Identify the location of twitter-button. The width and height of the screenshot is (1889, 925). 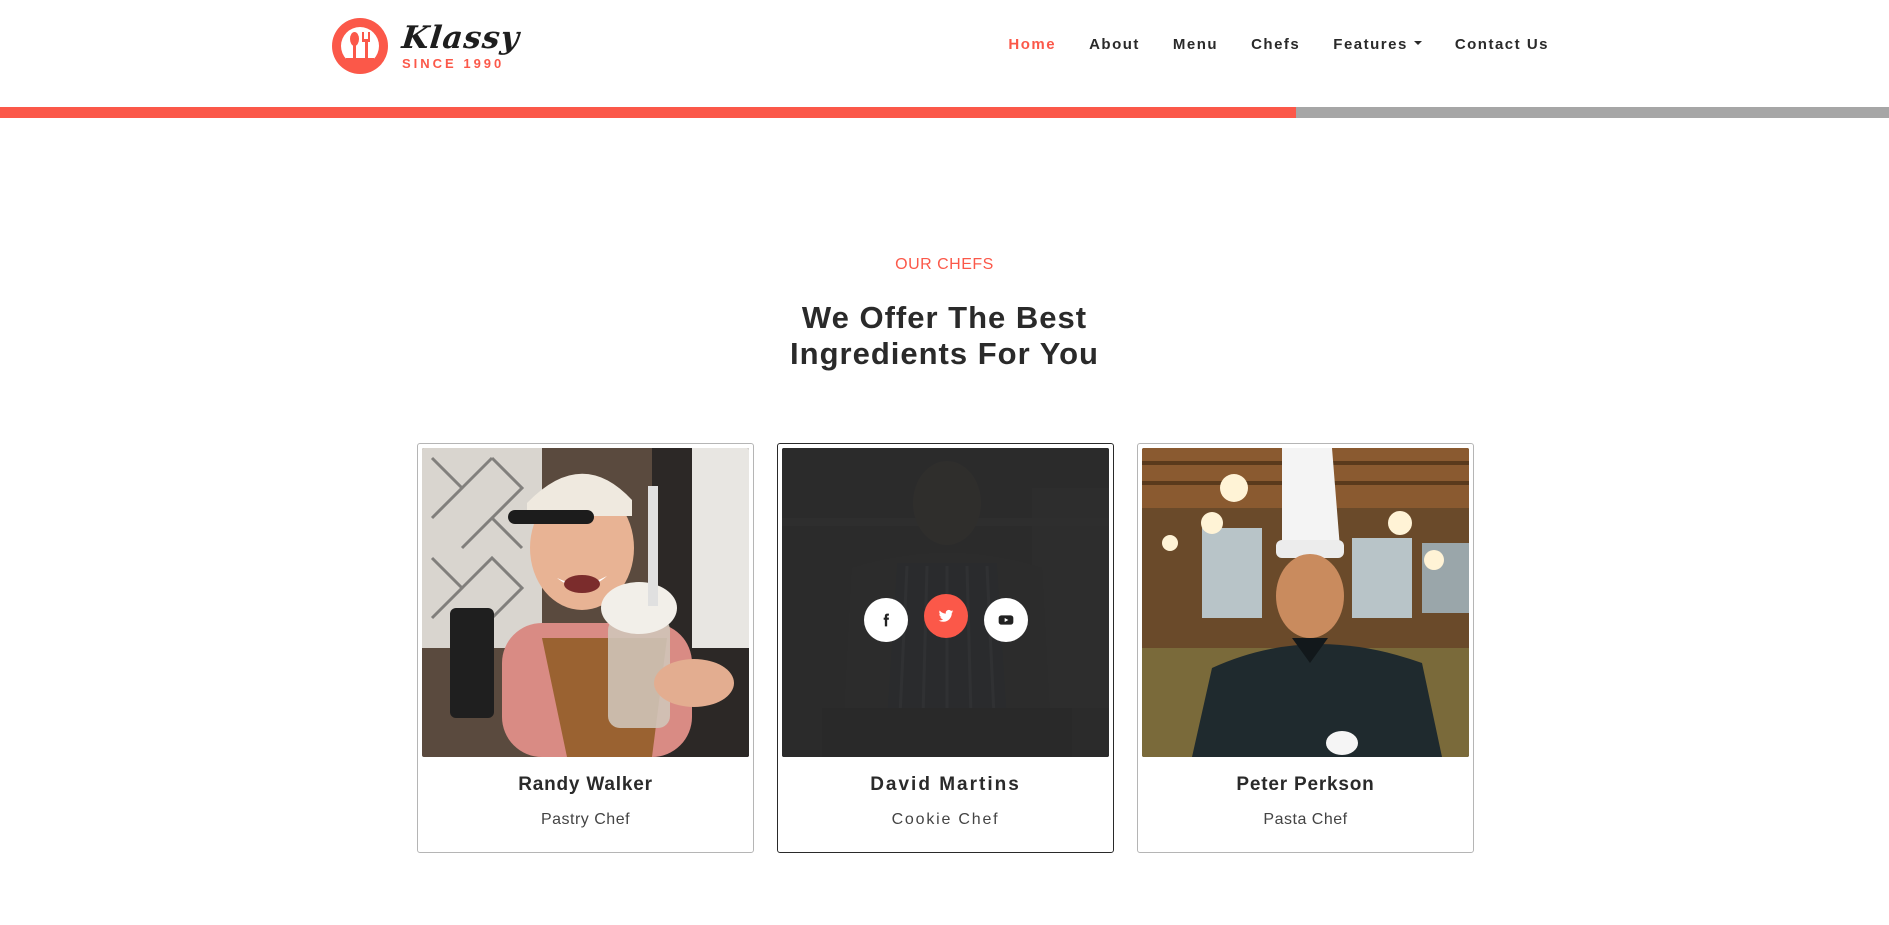
(945, 616).